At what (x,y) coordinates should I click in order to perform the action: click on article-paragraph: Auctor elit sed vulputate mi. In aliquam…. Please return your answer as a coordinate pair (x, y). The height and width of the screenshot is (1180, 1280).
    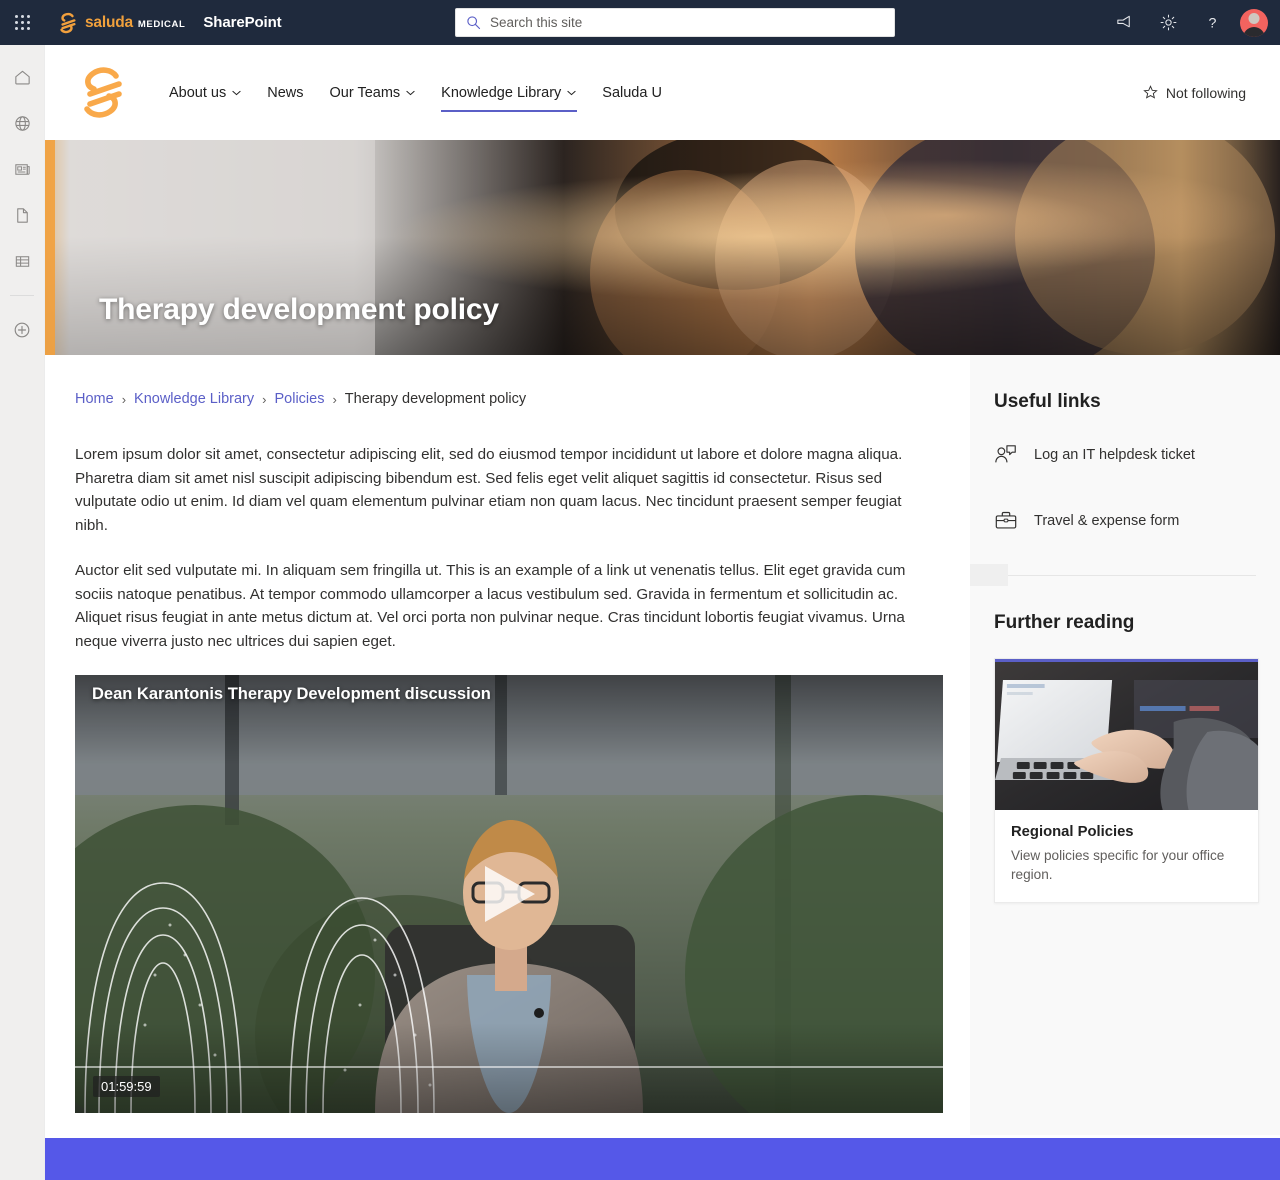
    Looking at the image, I should click on (490, 606).